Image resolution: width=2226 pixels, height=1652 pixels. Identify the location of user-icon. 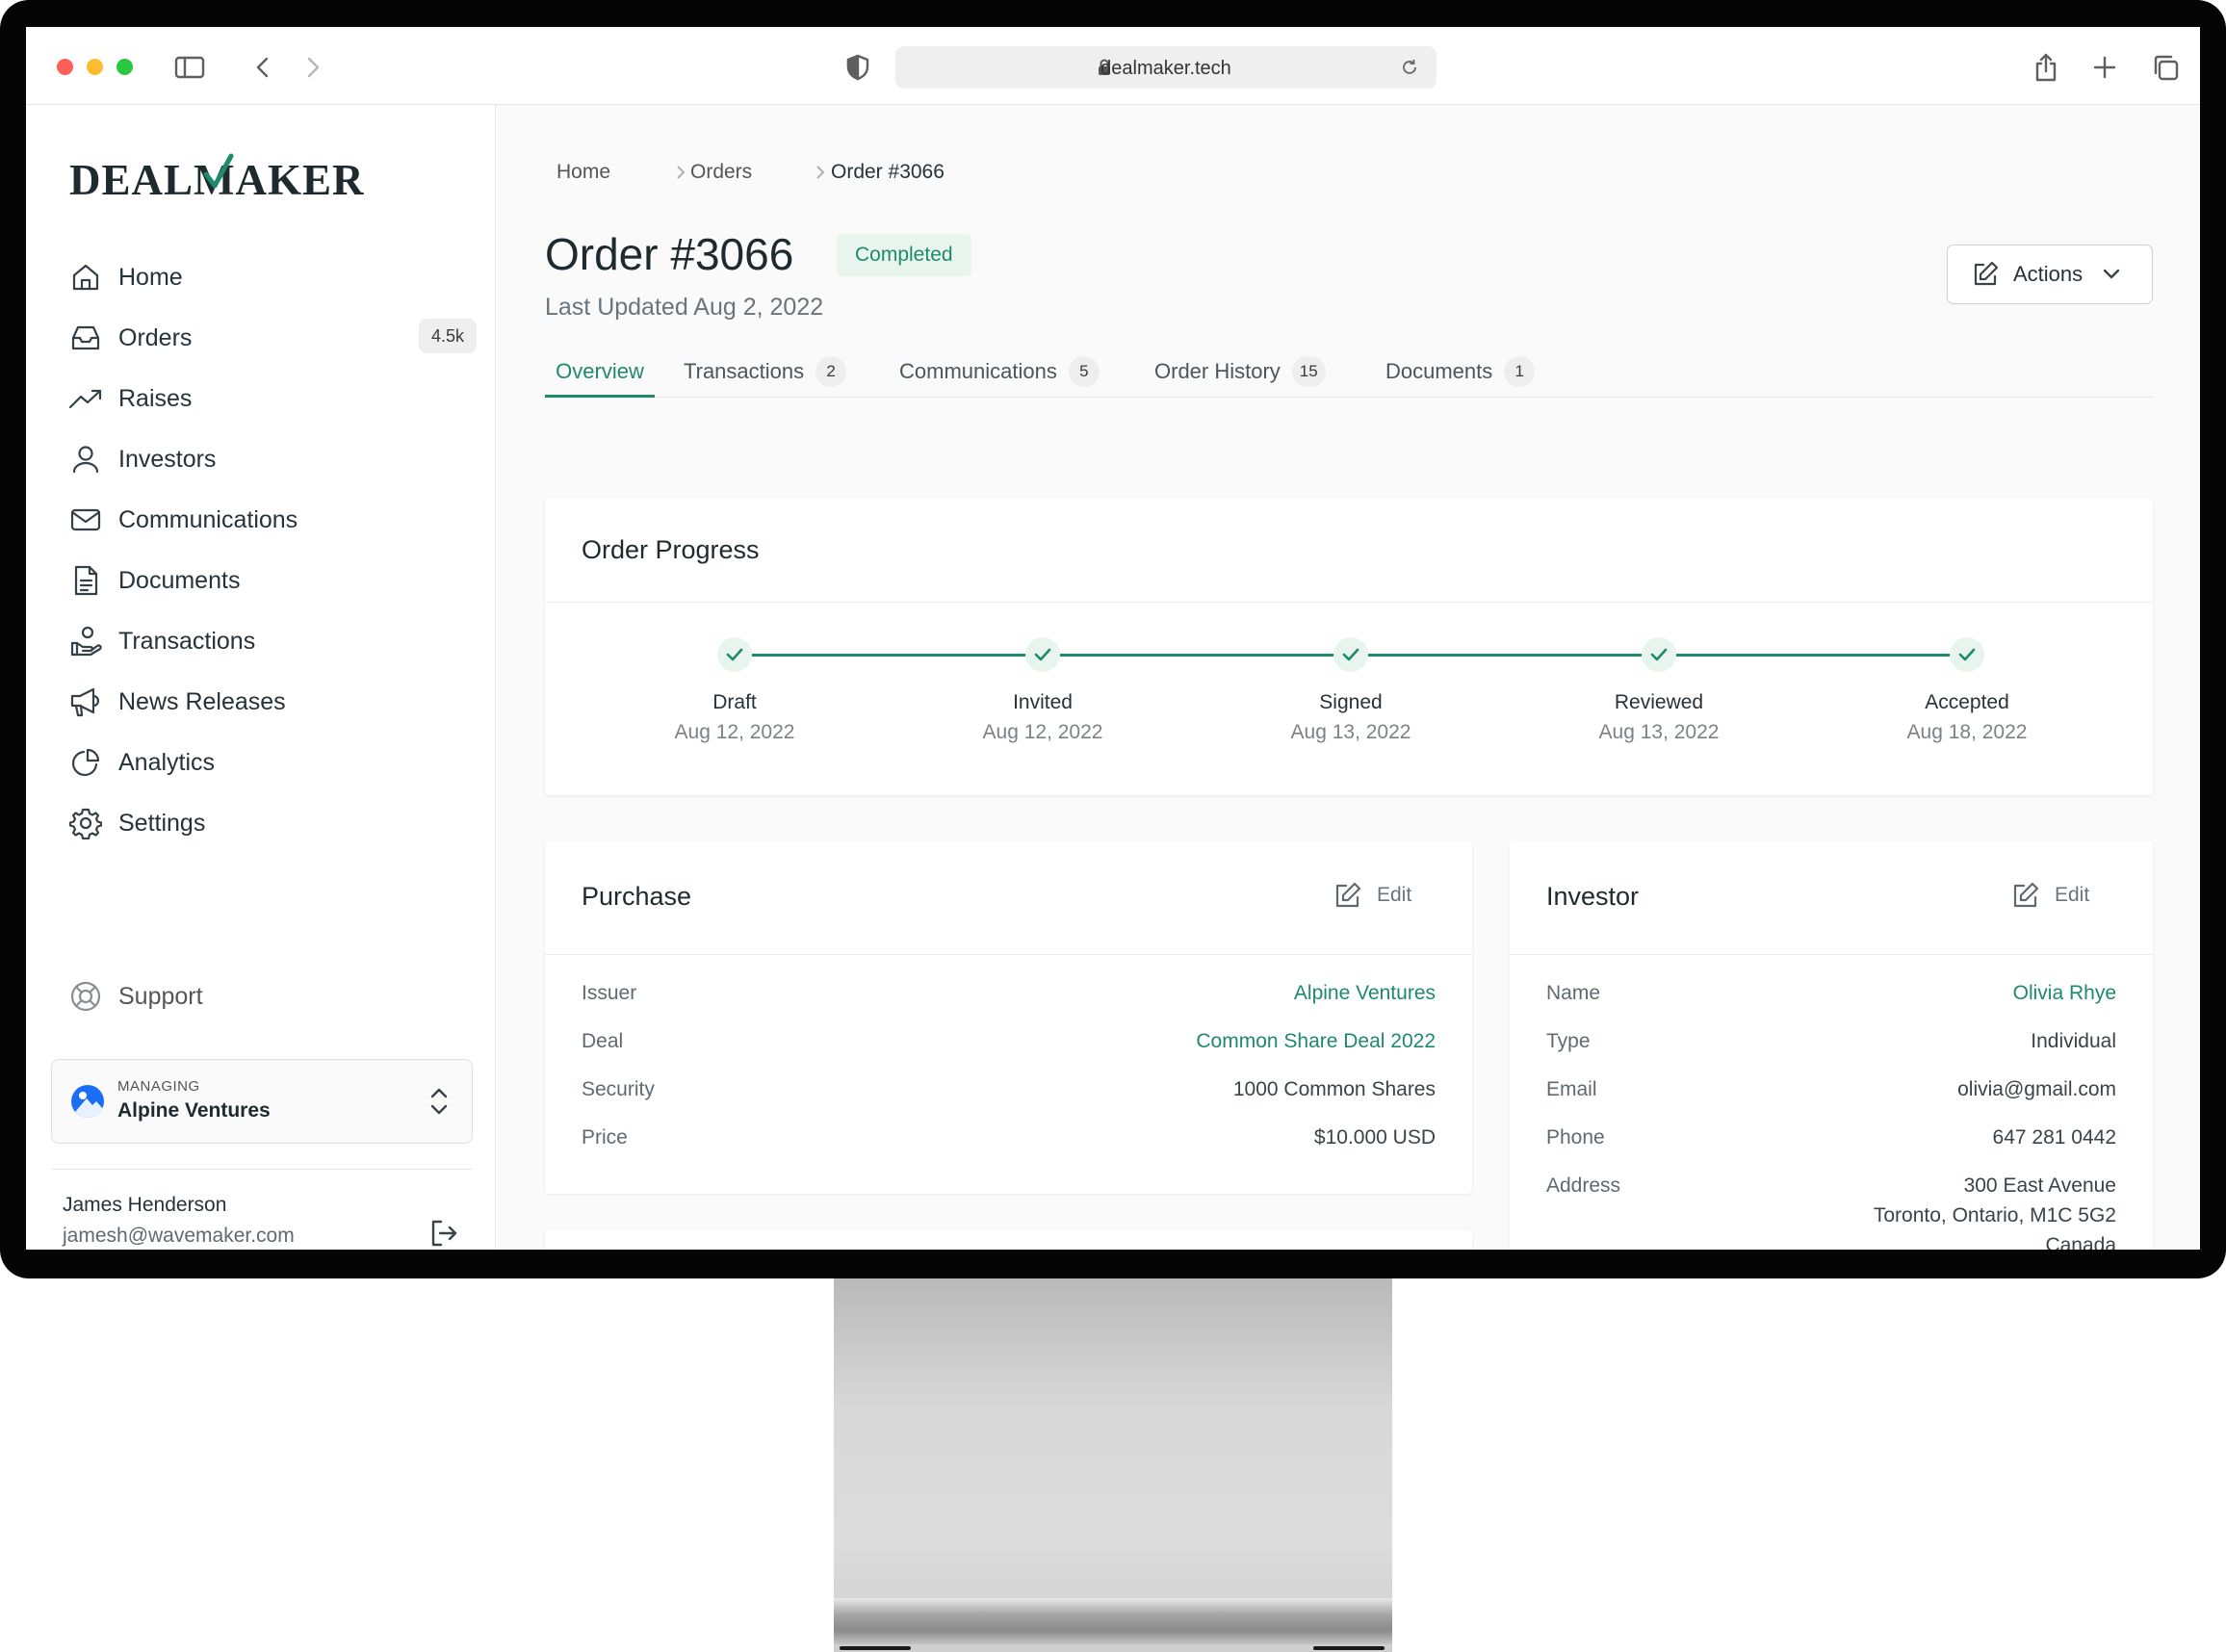
(85, 459).